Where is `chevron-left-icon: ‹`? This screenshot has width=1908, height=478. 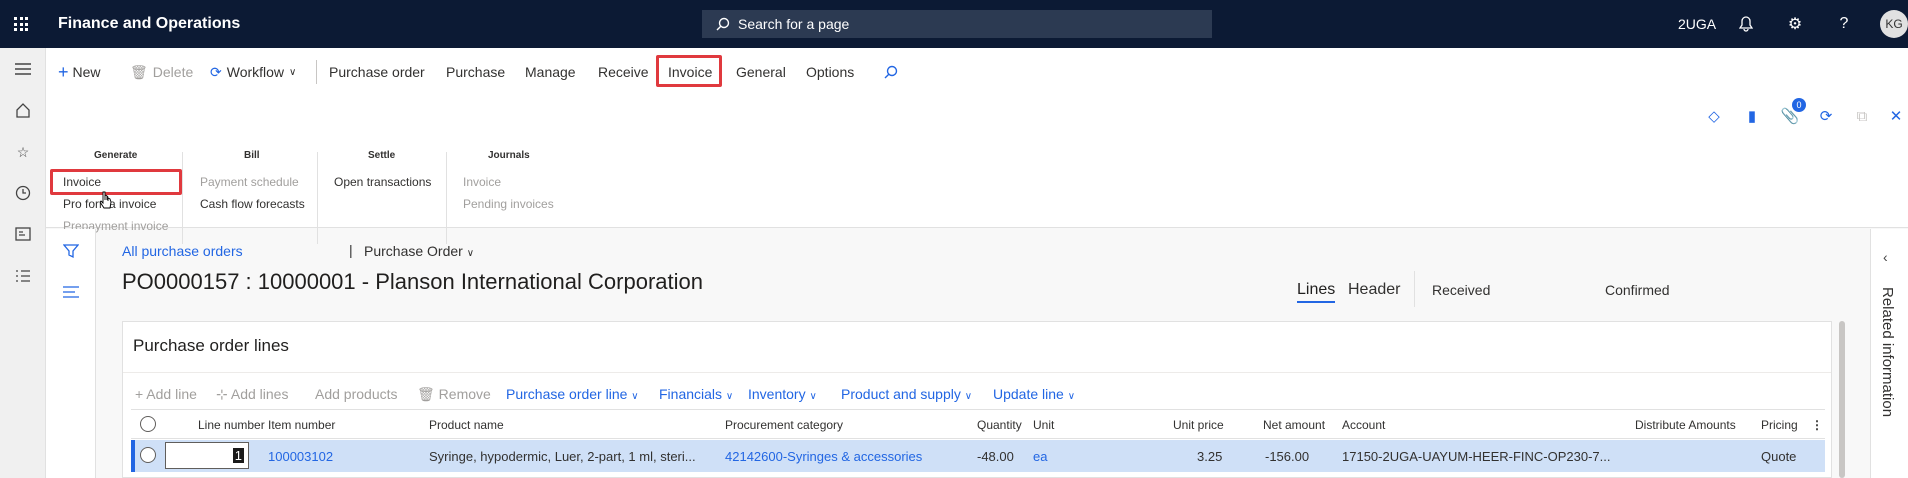
chevron-left-icon: ‹ is located at coordinates (1885, 257).